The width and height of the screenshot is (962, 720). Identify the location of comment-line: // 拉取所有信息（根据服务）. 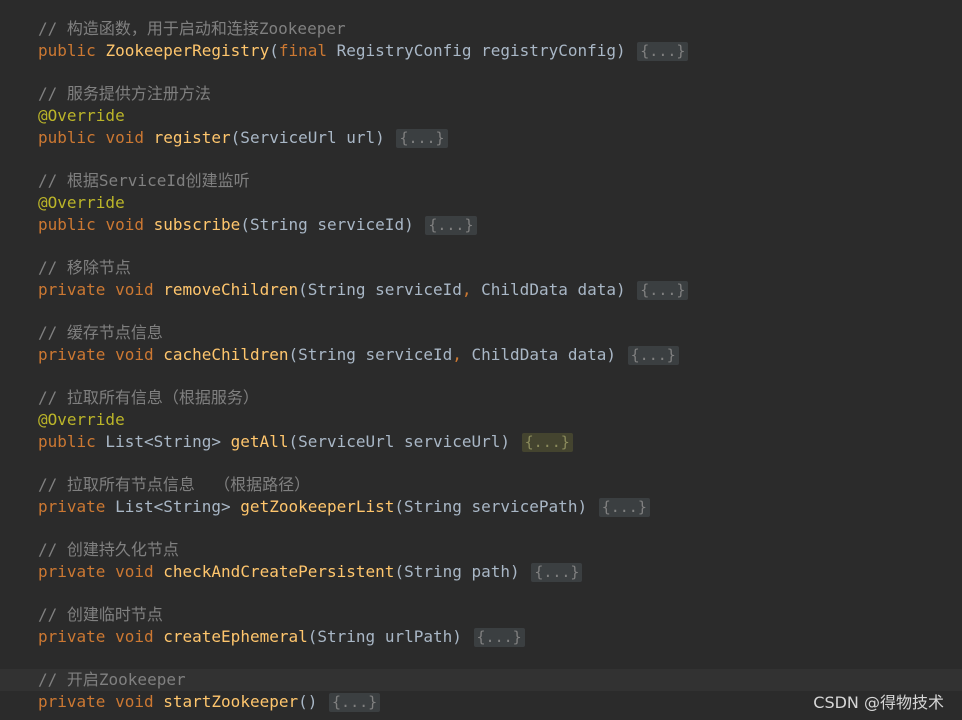
(481, 398).